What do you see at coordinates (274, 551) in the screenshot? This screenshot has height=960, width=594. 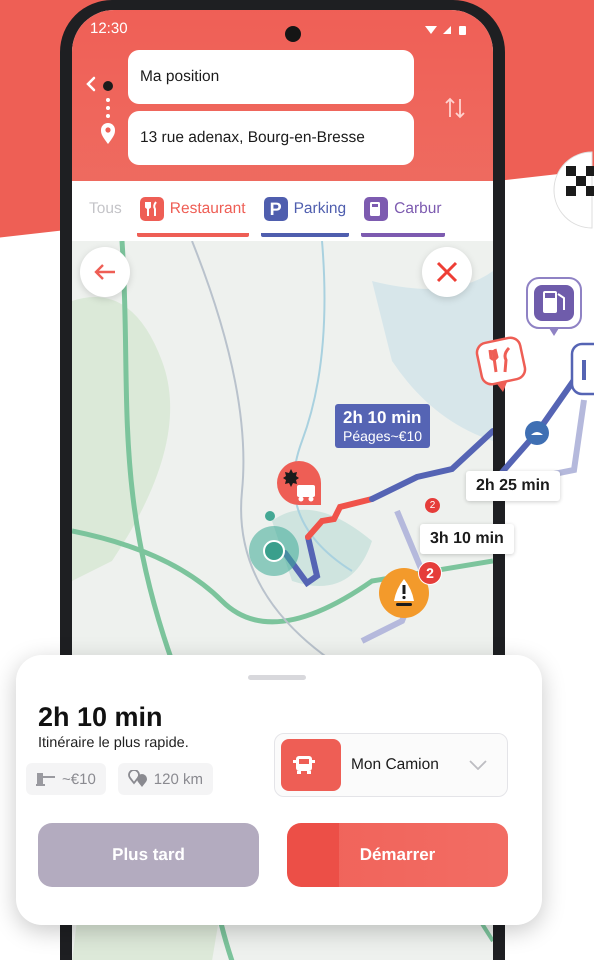 I see `current-position-marker` at bounding box center [274, 551].